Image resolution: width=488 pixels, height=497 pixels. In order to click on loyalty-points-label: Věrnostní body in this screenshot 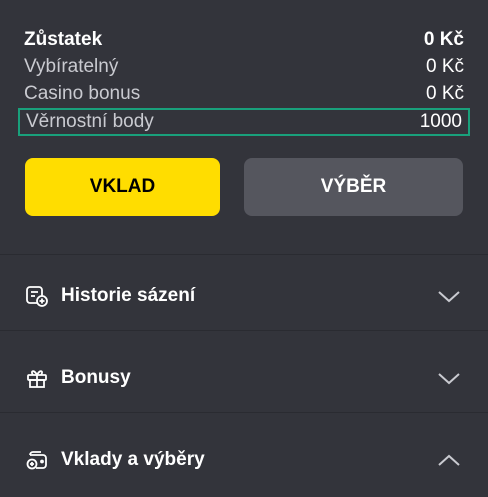, I will do `click(90, 121)`.